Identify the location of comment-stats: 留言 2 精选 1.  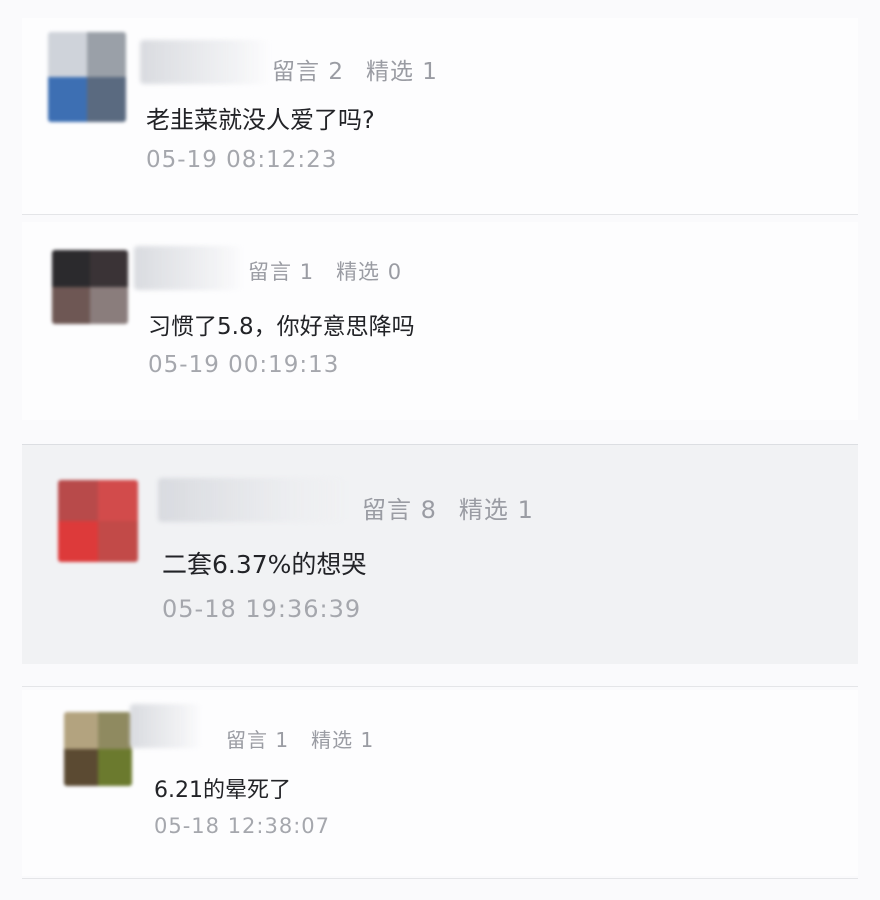
(355, 69).